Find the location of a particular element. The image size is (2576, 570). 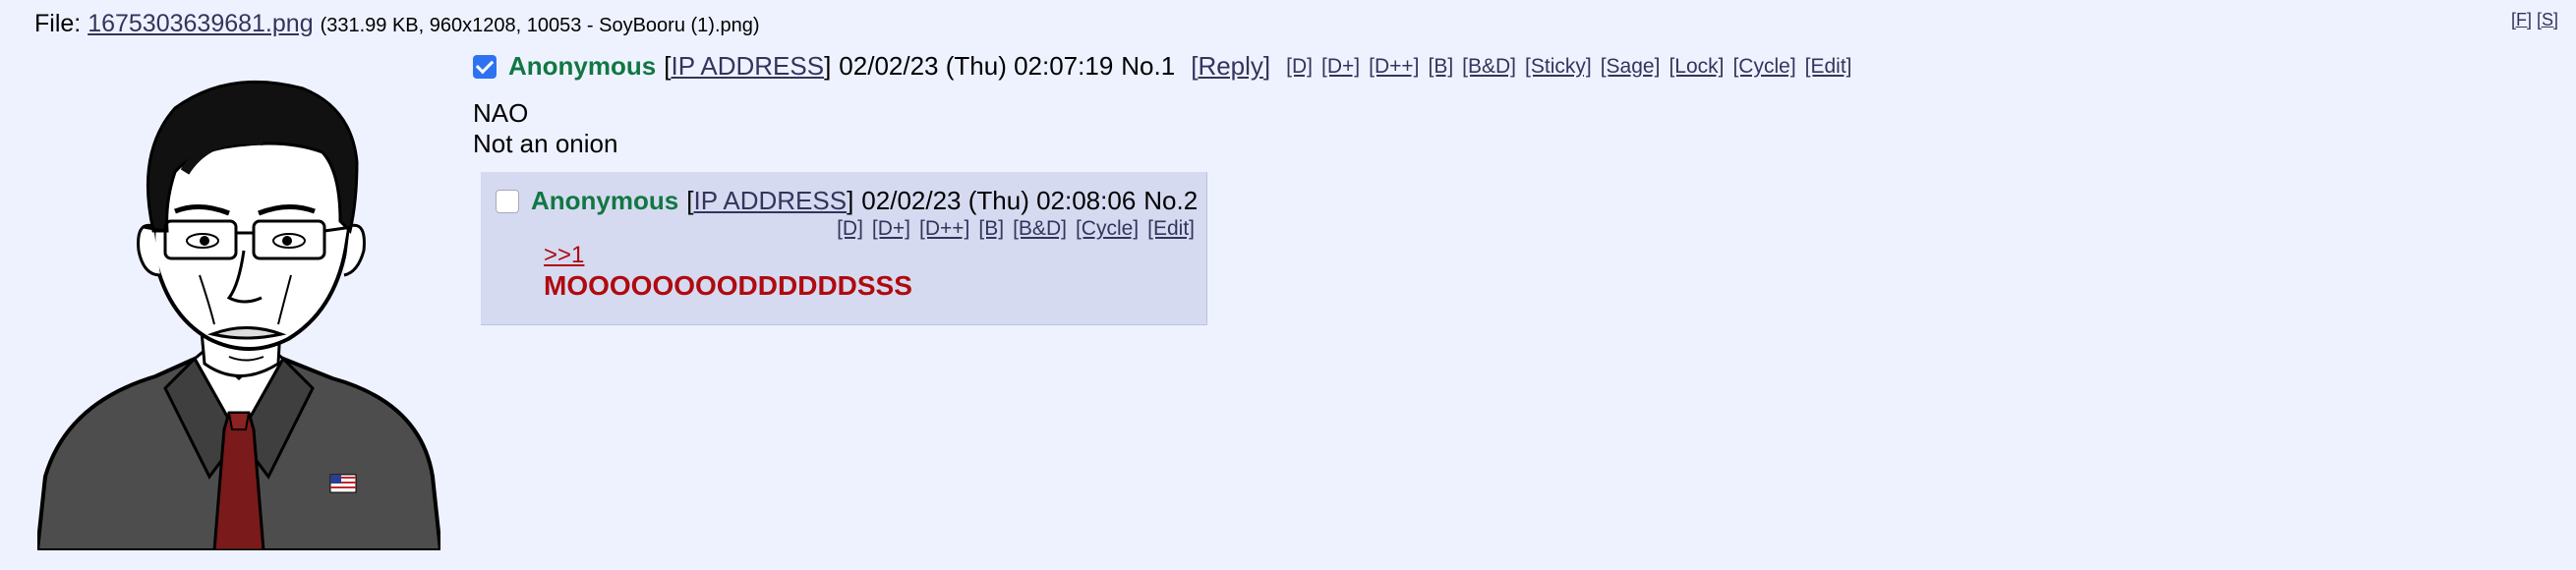

op-ip-address-link: IP ADDRESS is located at coordinates (747, 66).